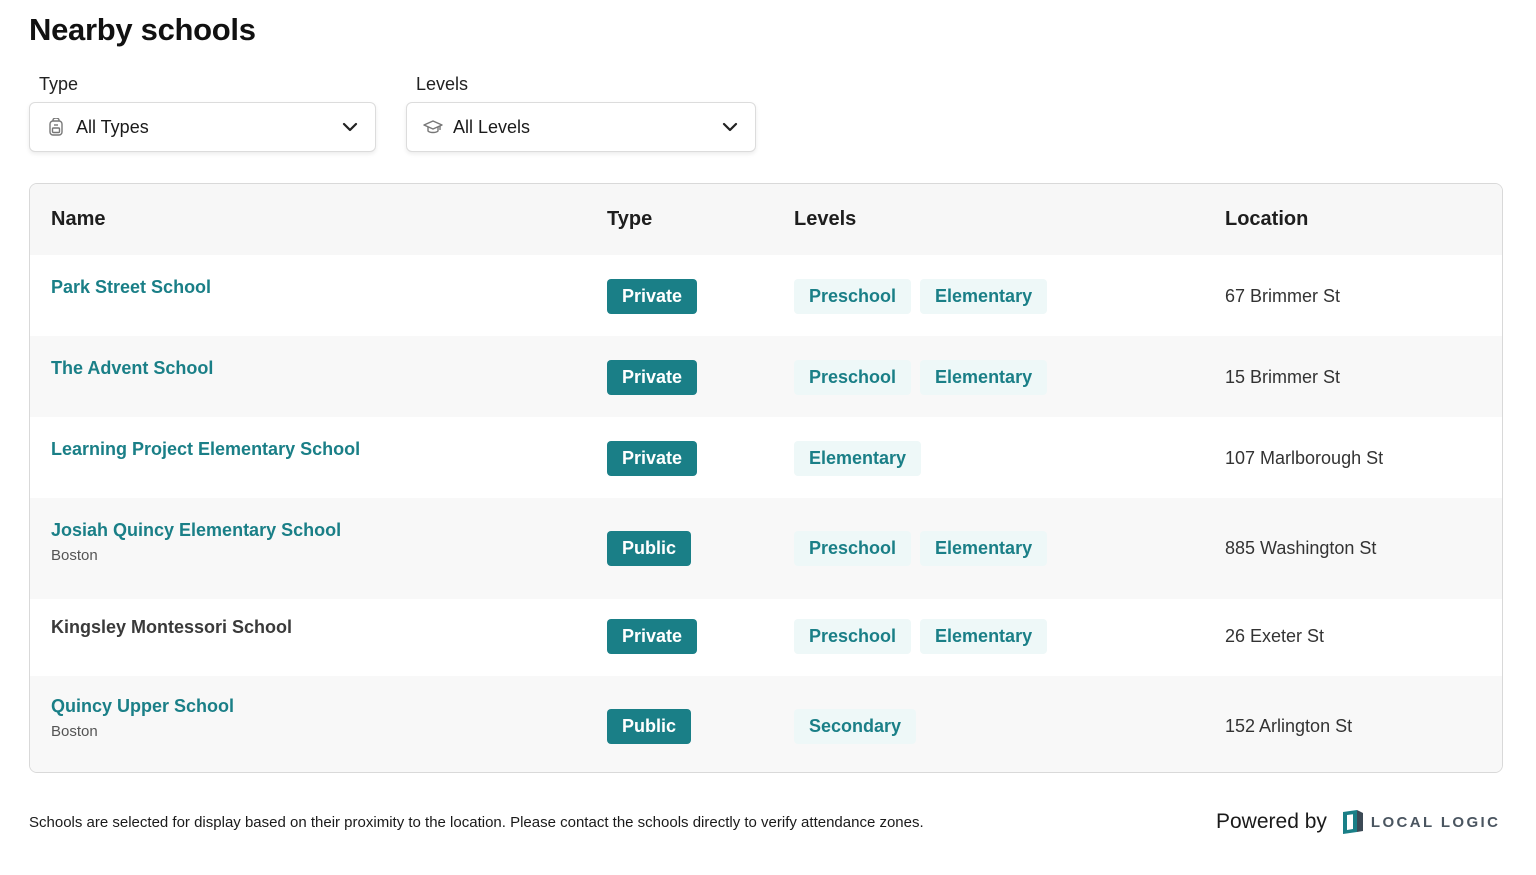 Image resolution: width=1536 pixels, height=875 pixels. Describe the element at coordinates (825, 219) in the screenshot. I see `header-levels: Levels` at that location.